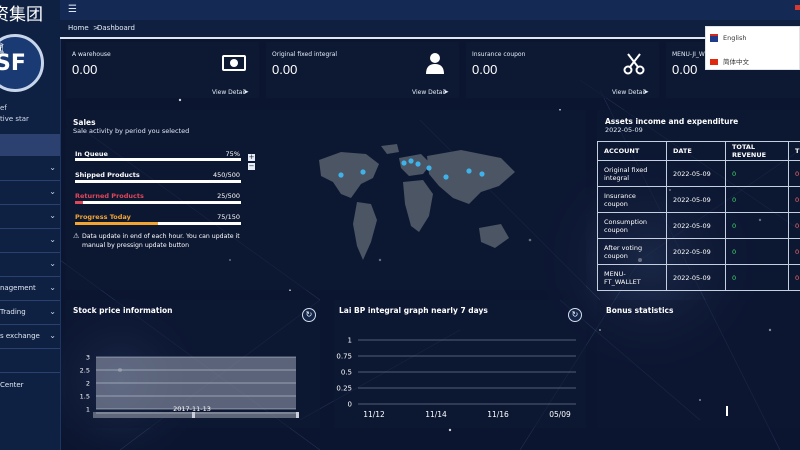  I want to click on divider, so click(430, 38).